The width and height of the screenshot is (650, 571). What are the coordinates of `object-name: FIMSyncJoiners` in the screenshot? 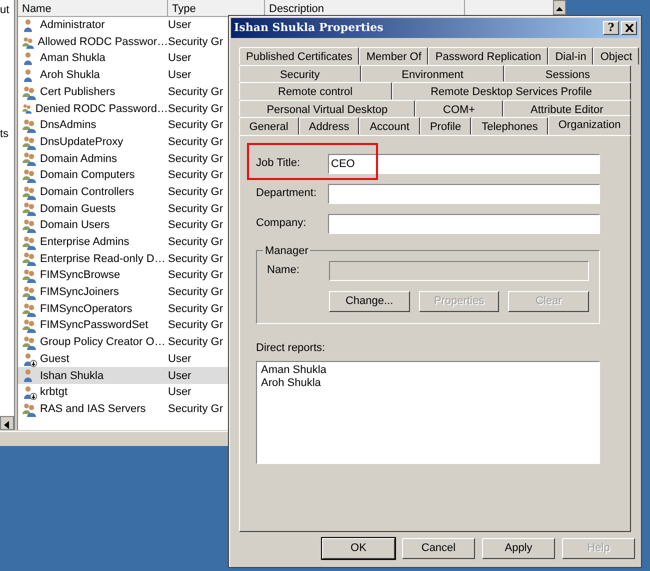 It's located at (79, 292).